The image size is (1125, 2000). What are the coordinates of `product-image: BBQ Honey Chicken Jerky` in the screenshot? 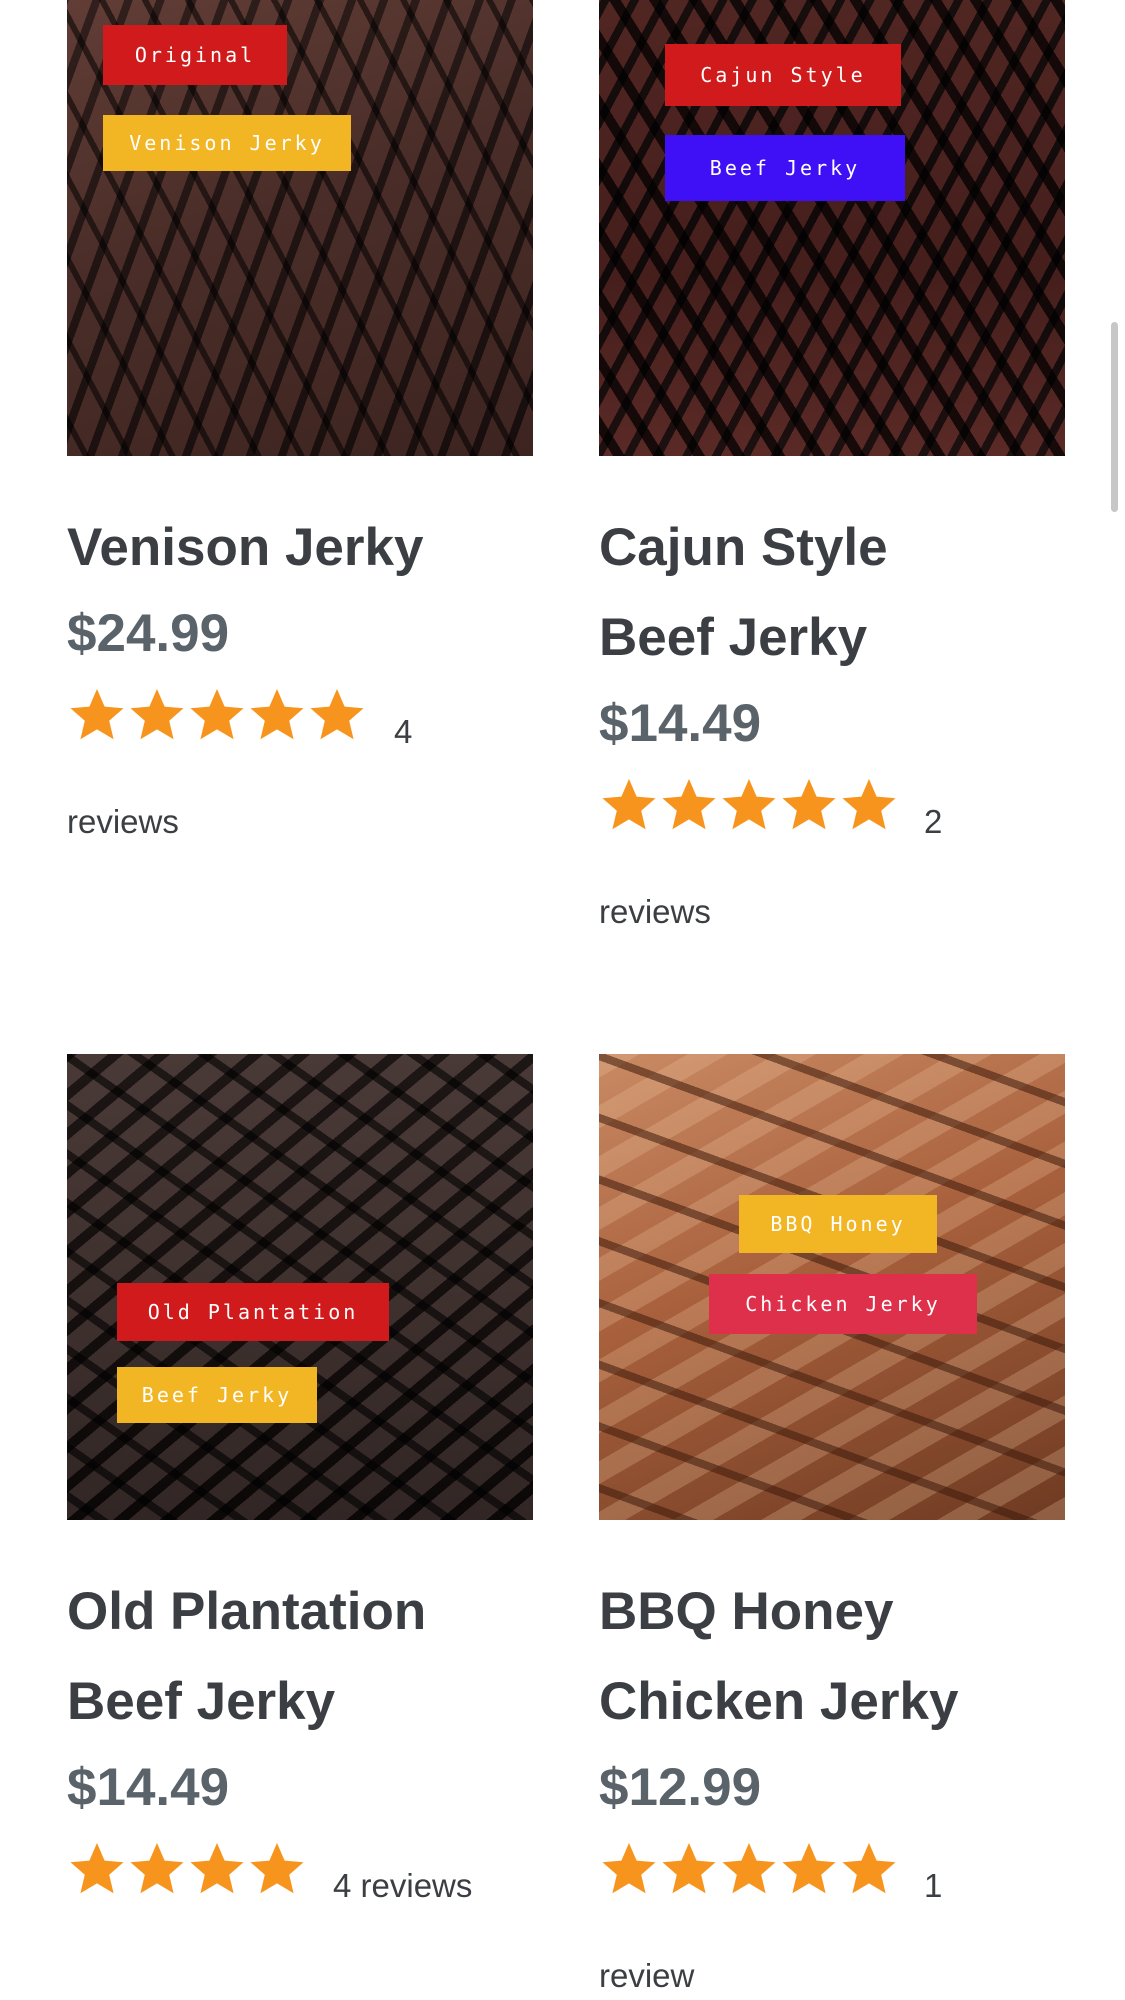 It's located at (832, 1287).